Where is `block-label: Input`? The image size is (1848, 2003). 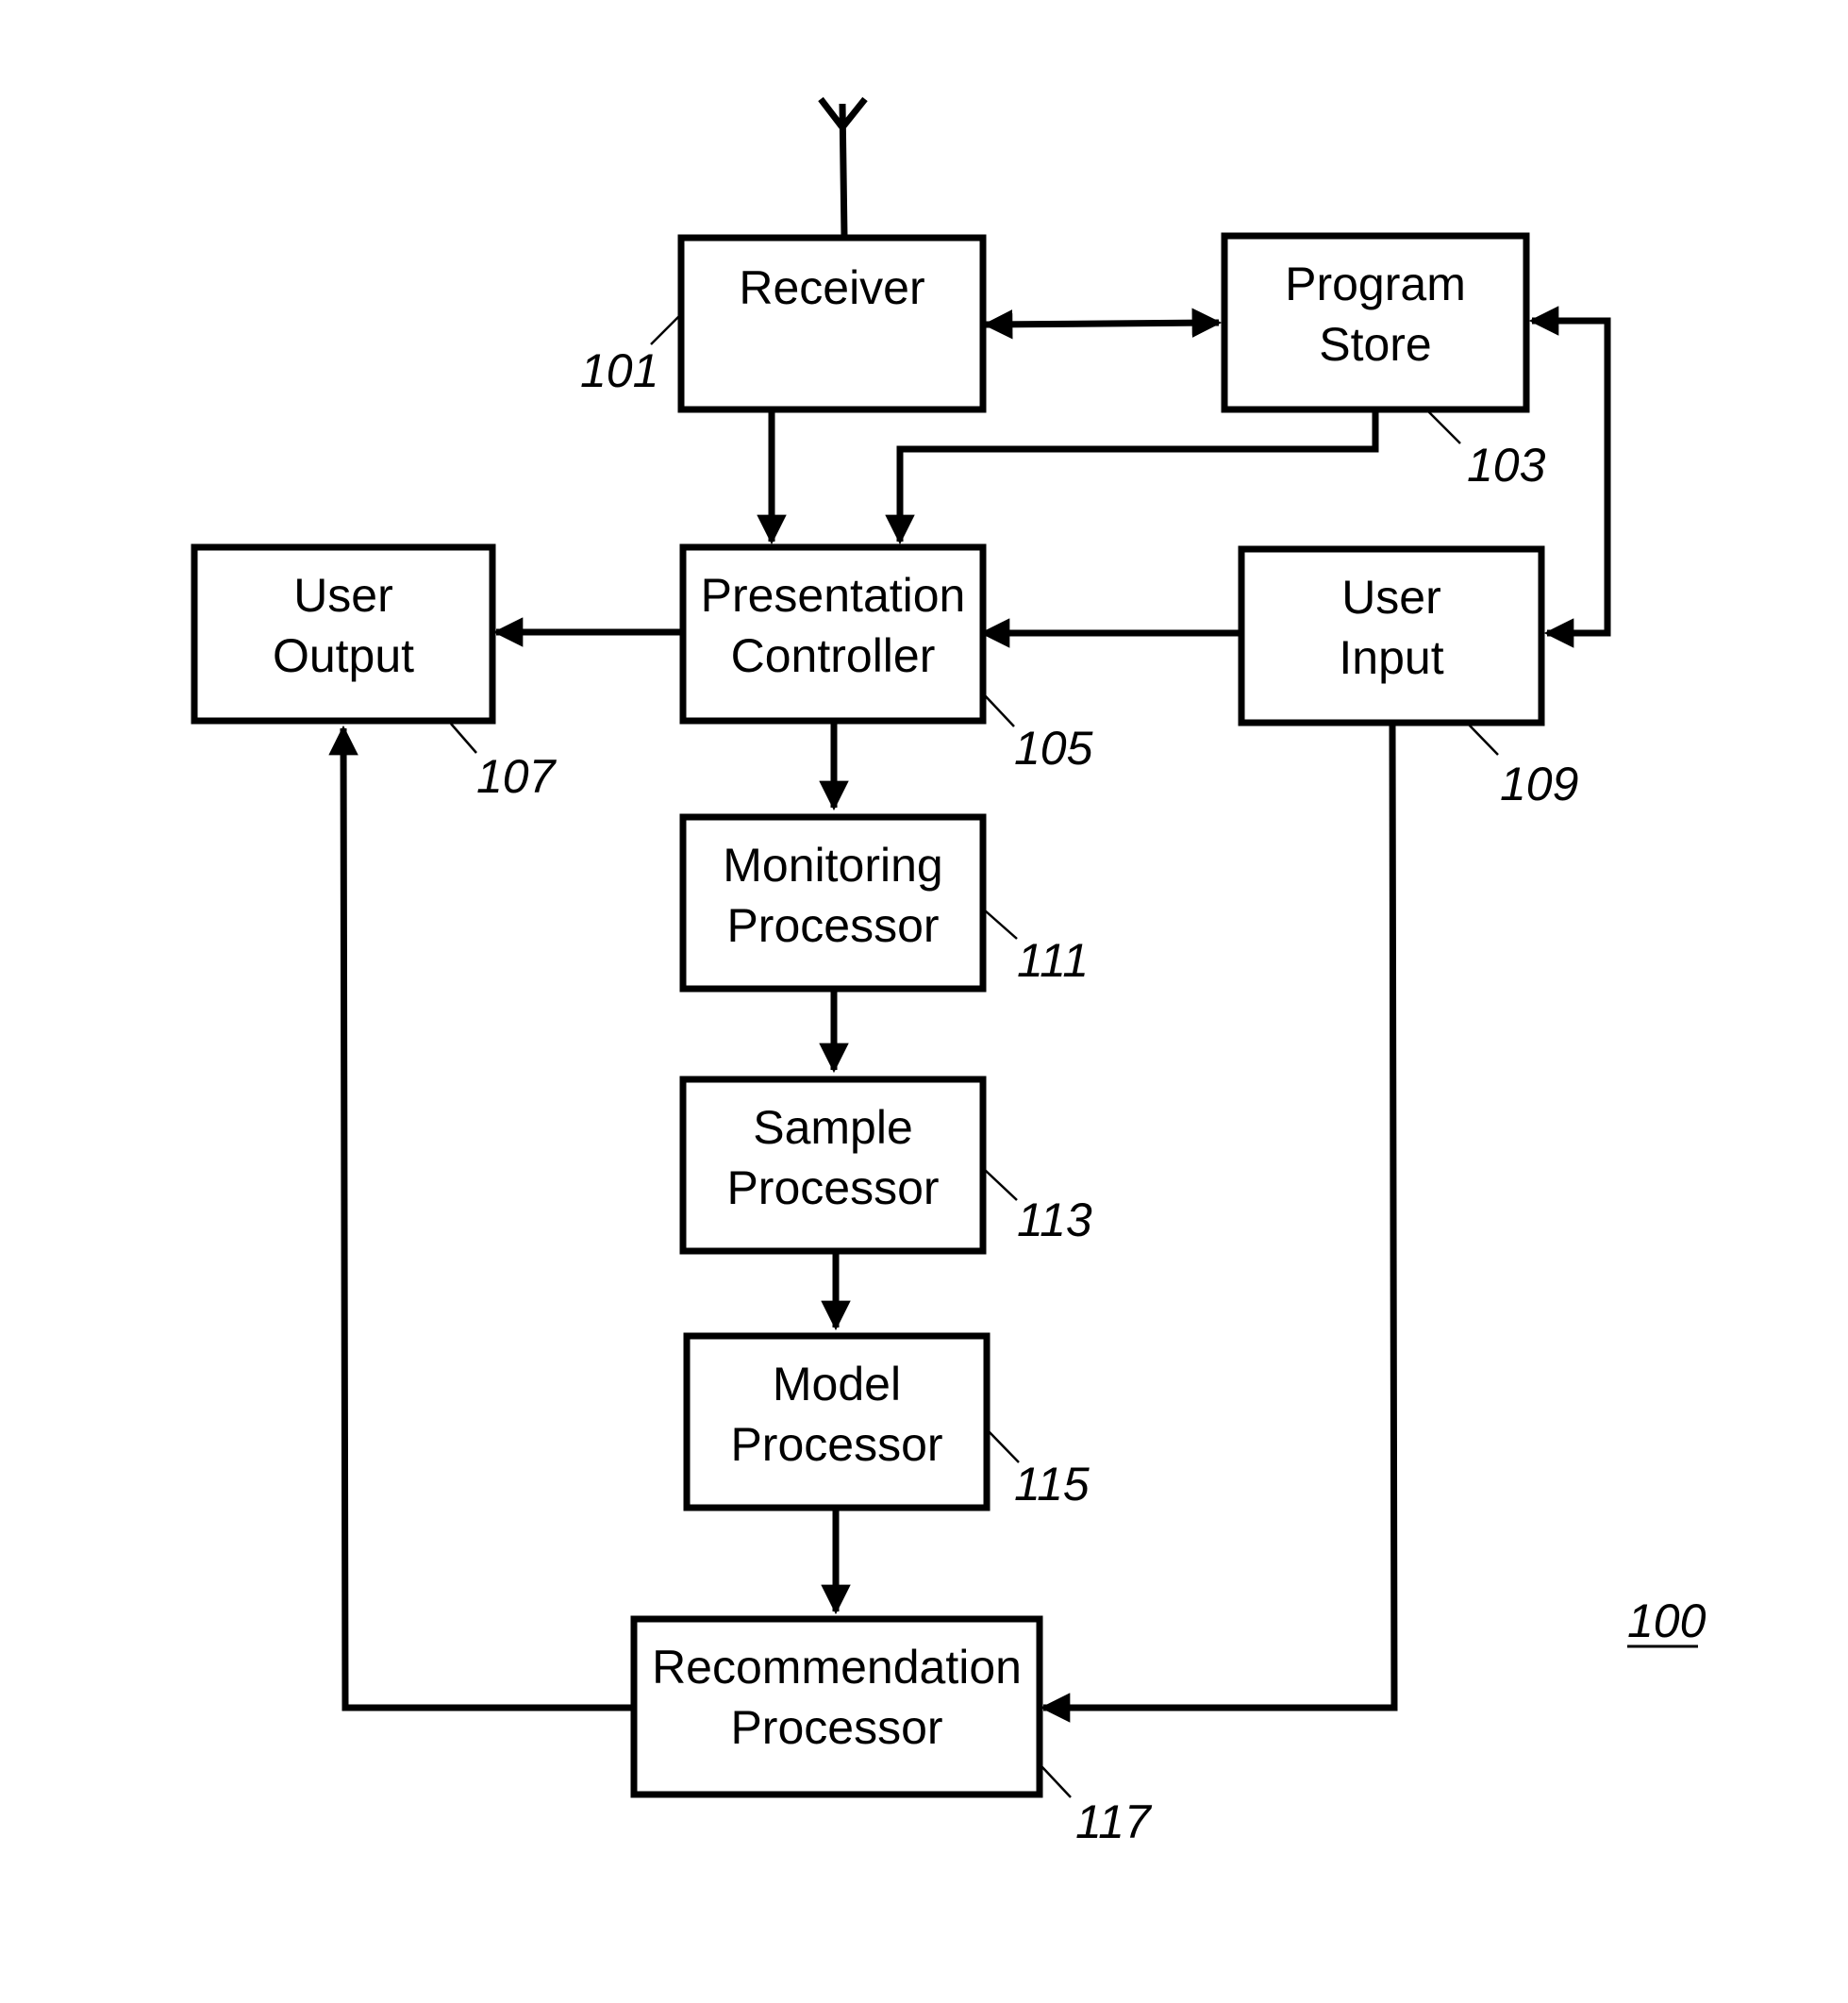
block-label: Input is located at coordinates (1391, 657).